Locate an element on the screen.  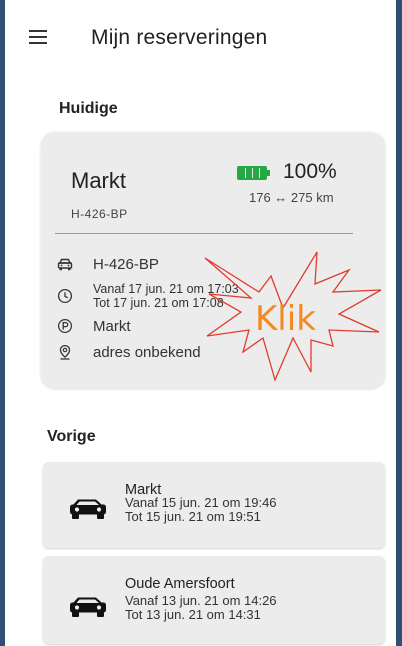
clock-icon is located at coordinates (65, 296).